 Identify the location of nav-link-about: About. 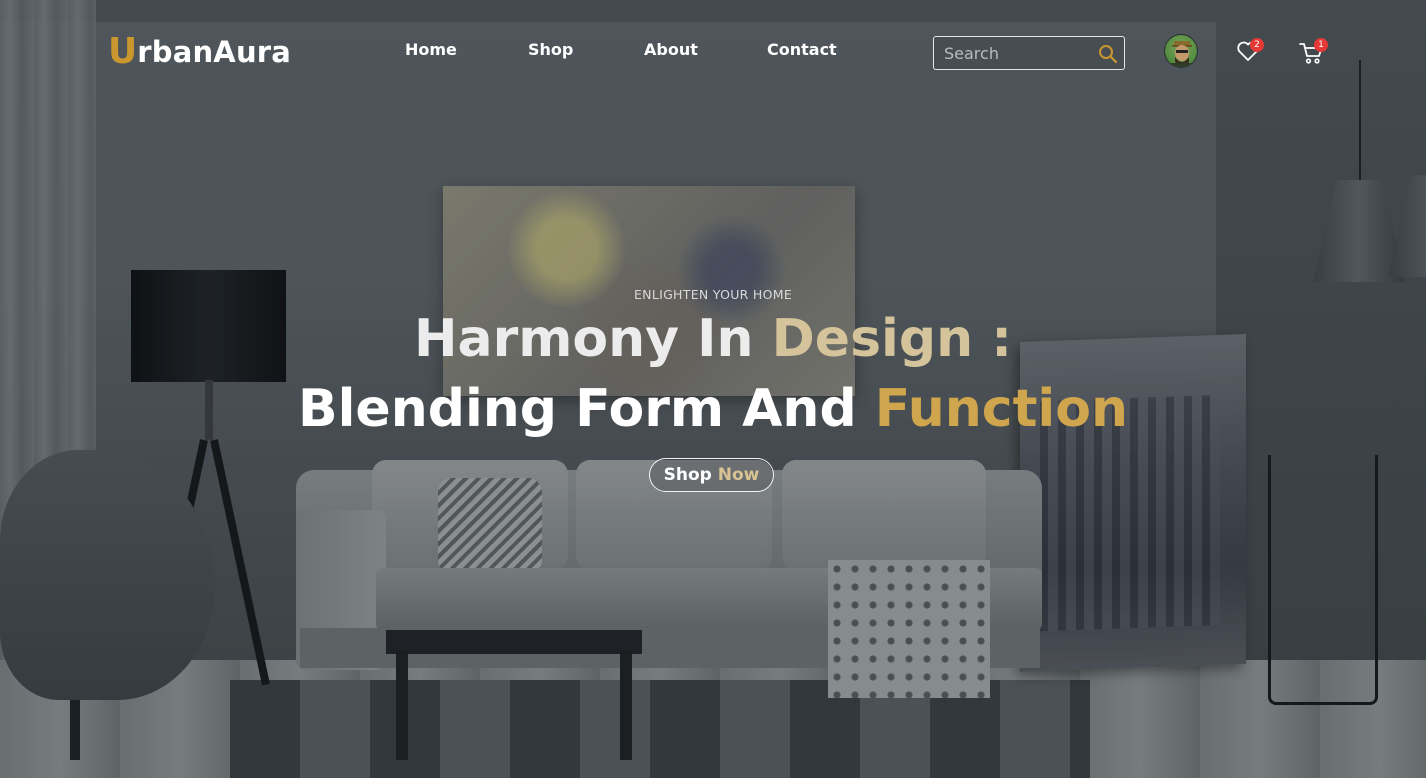
(671, 49).